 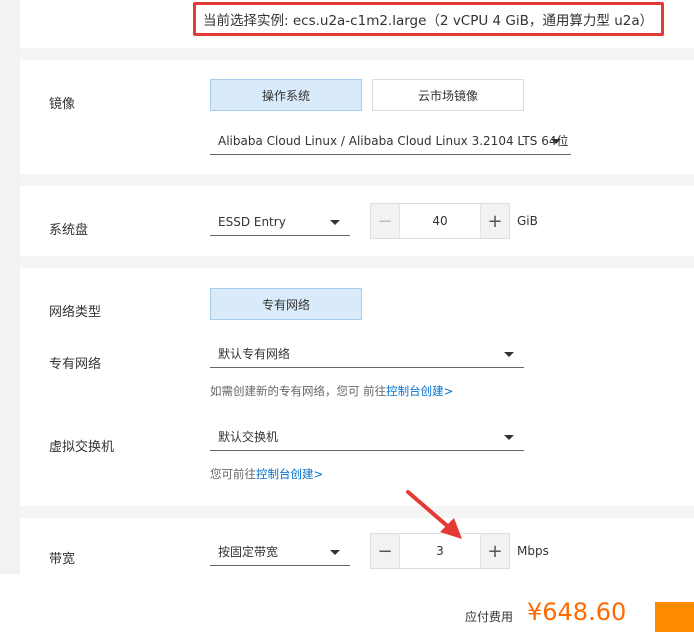 What do you see at coordinates (577, 612) in the screenshot?
I see `total-price: ¥648.60` at bounding box center [577, 612].